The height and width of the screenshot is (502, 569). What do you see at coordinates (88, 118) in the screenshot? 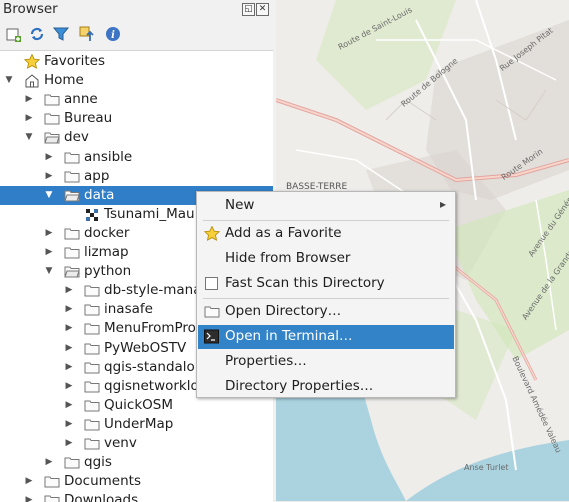
I see `tree-item-label: Bureau` at bounding box center [88, 118].